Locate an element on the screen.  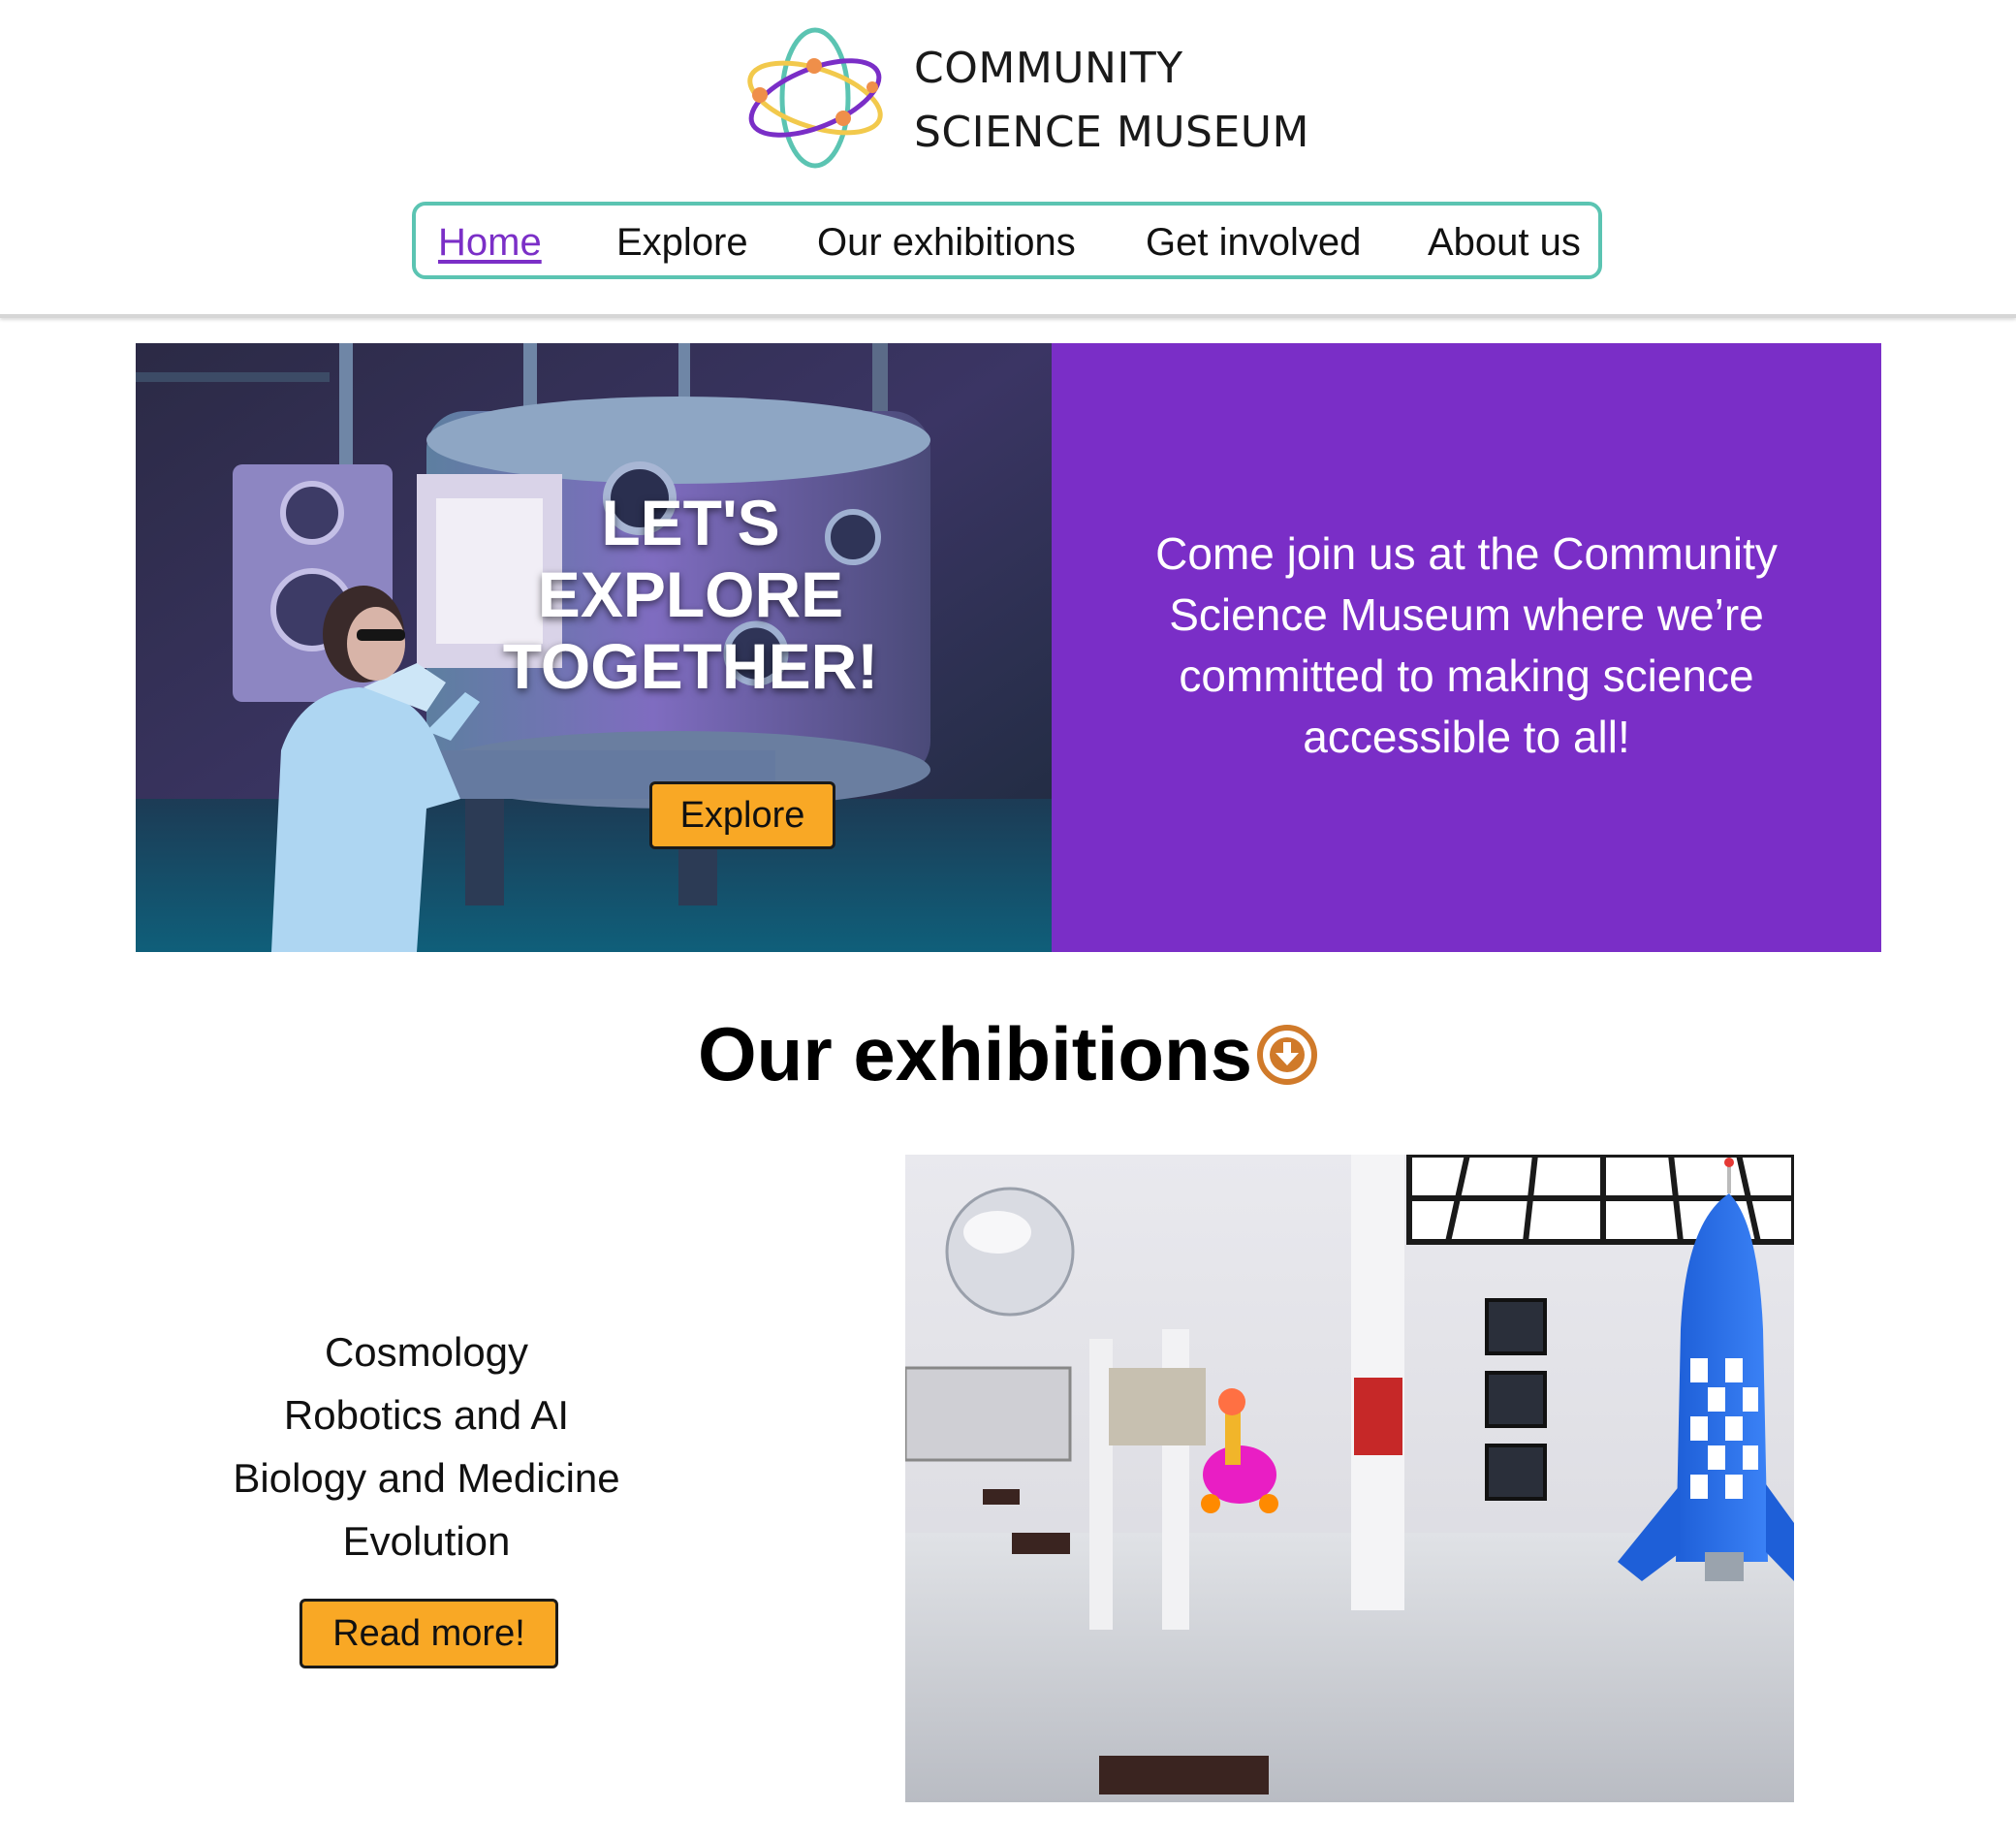
nav-item-about-us: About us is located at coordinates (1504, 242).